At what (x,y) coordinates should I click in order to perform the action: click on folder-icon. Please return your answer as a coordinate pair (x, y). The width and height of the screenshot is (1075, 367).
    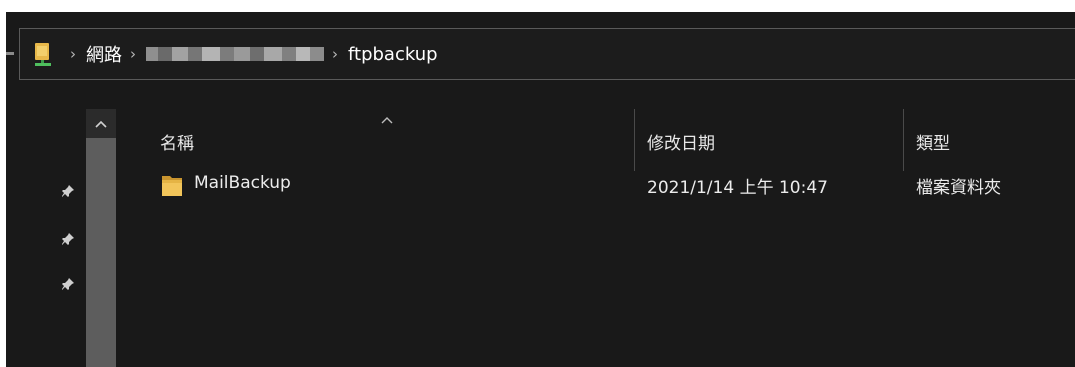
    Looking at the image, I should click on (172, 185).